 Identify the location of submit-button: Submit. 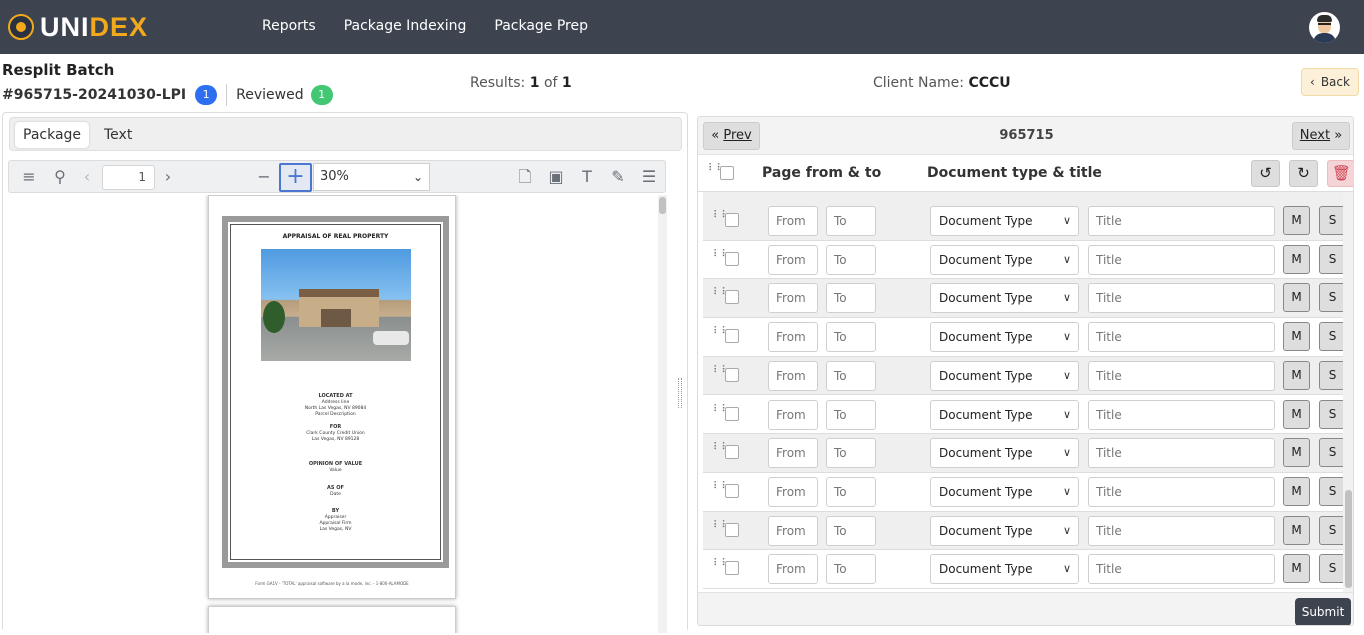
(1323, 611).